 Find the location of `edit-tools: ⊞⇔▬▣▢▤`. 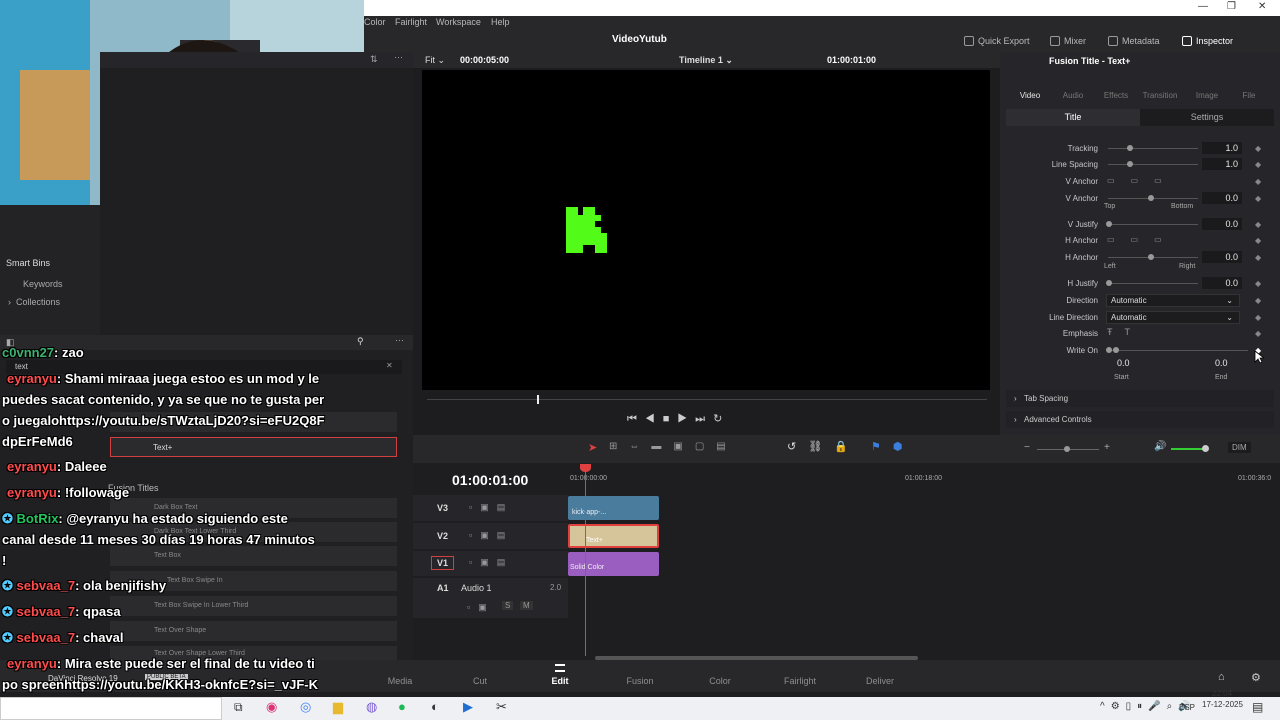

edit-tools: ⊞⇔▬▣▢▤ is located at coordinates (673, 446).